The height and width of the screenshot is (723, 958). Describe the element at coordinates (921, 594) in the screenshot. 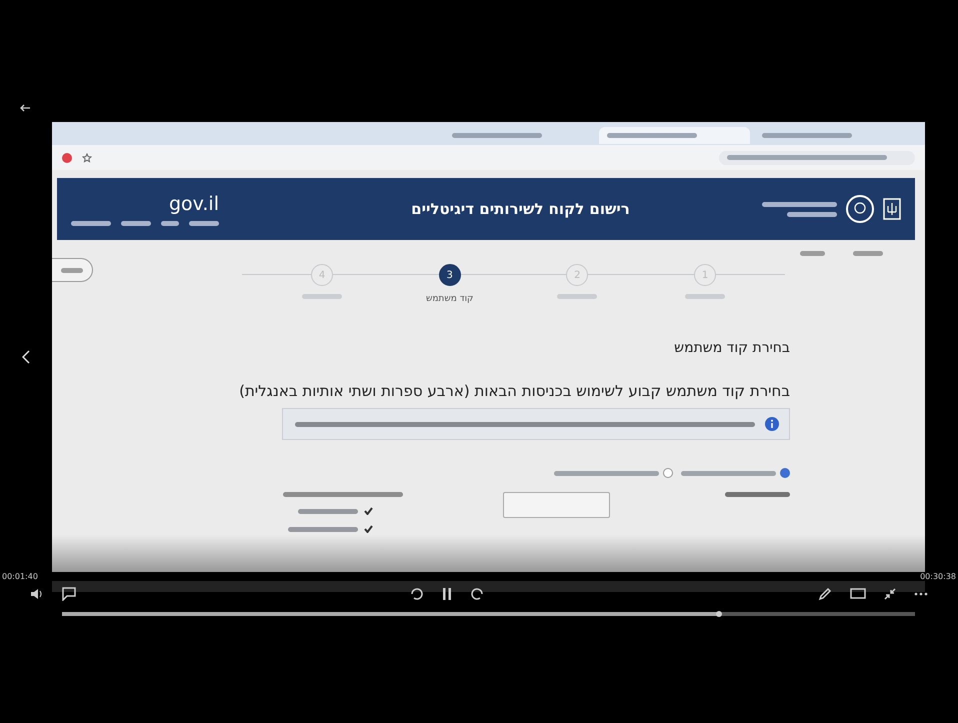

I see `more-icon` at that location.